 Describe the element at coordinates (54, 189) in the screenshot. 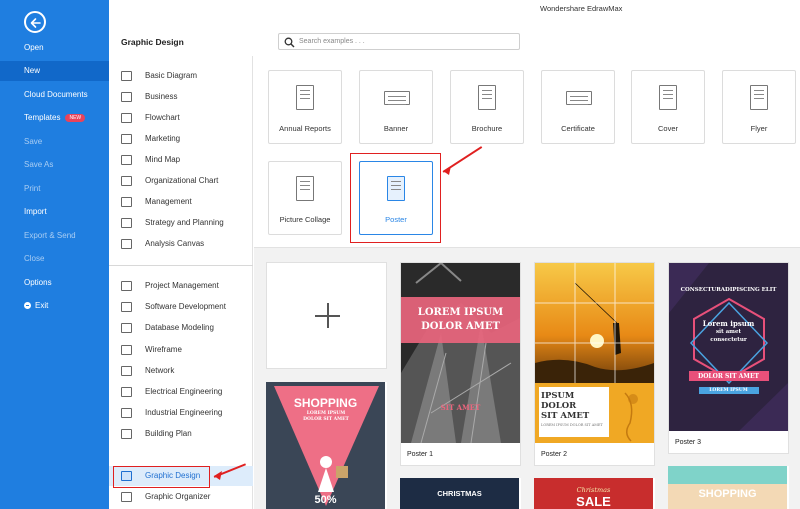

I see `menu-item-print: Print` at that location.